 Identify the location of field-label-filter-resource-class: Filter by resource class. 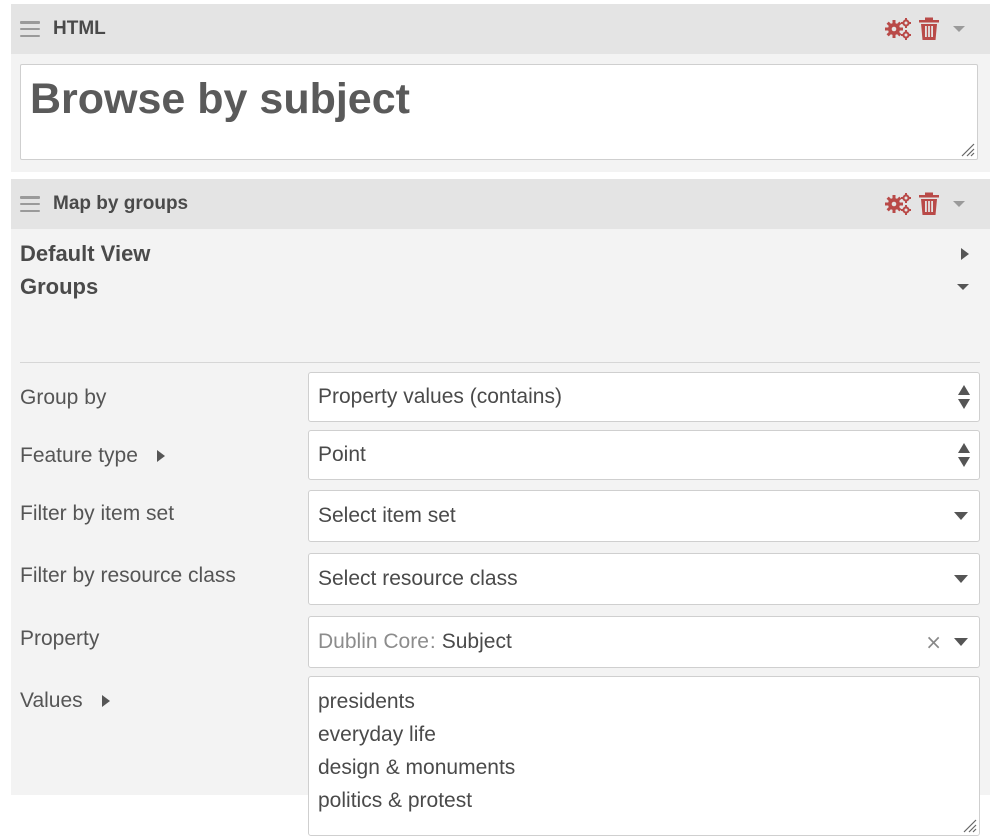
(128, 576).